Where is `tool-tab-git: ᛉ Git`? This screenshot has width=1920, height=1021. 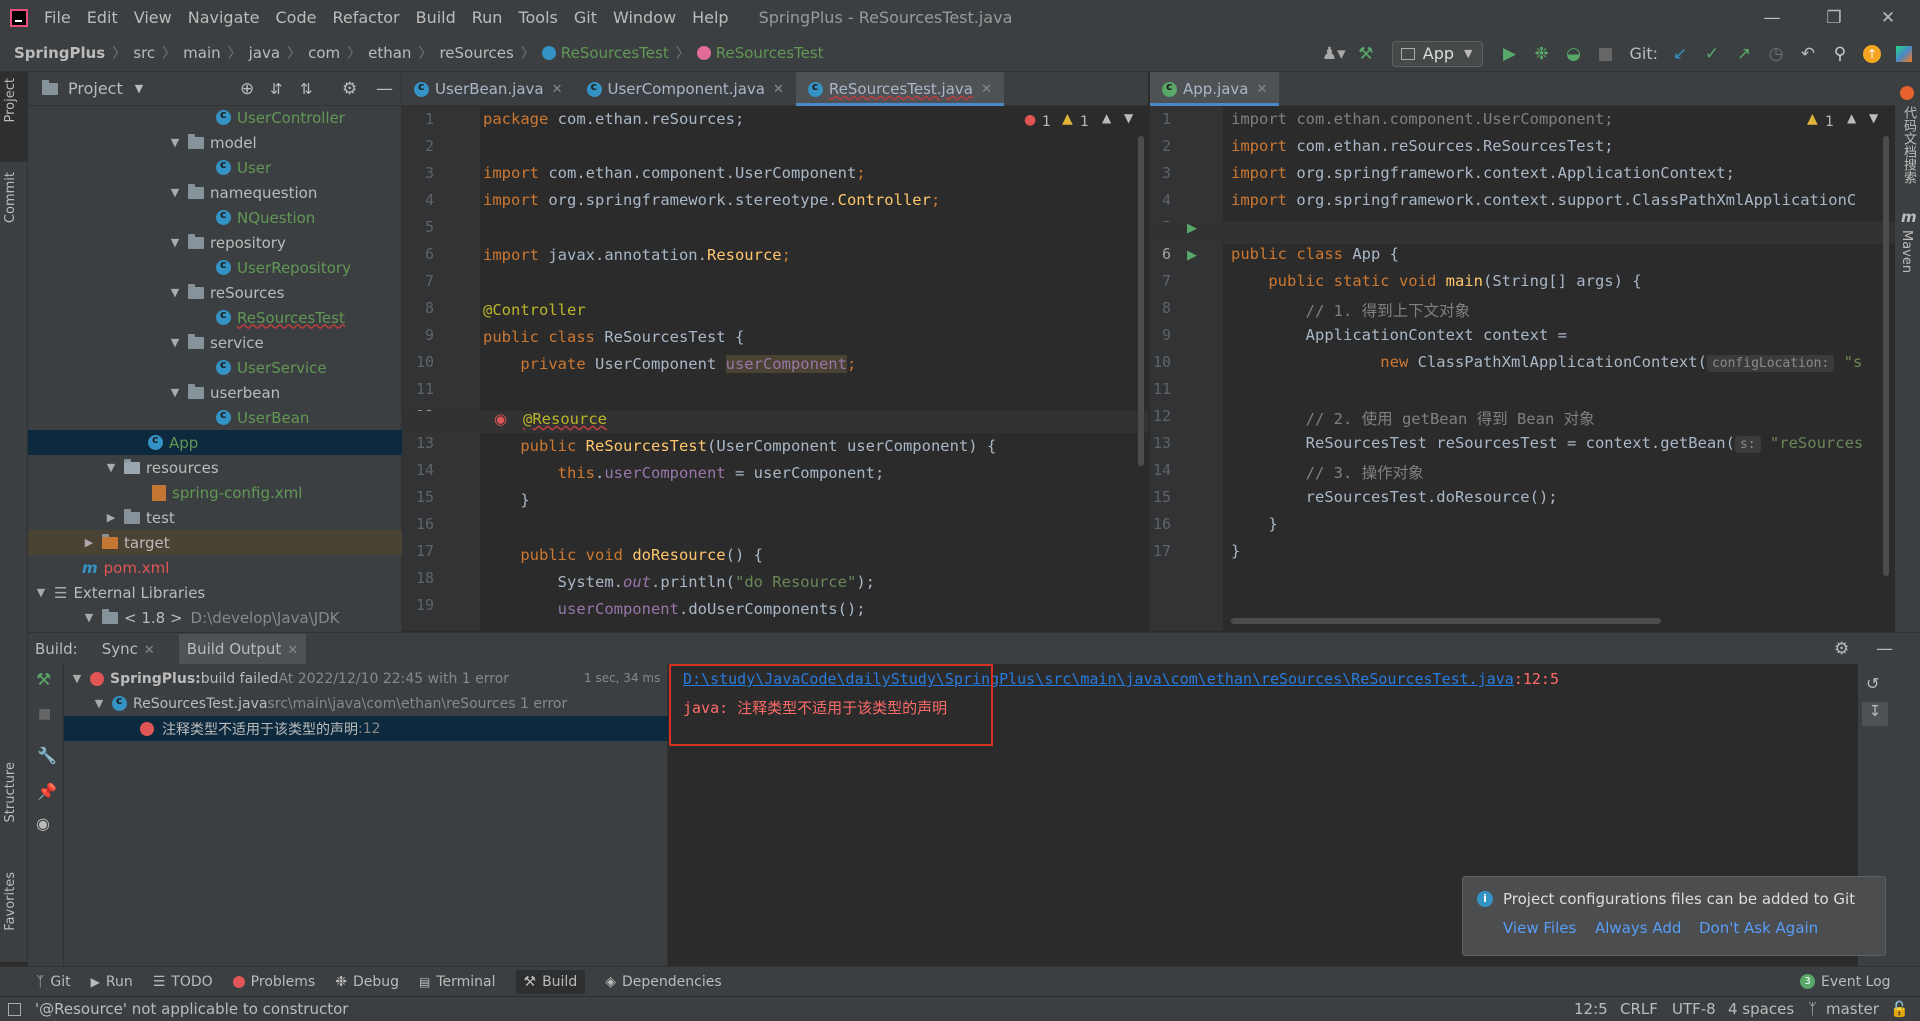
tool-tab-git: ᛉ Git is located at coordinates (53, 982).